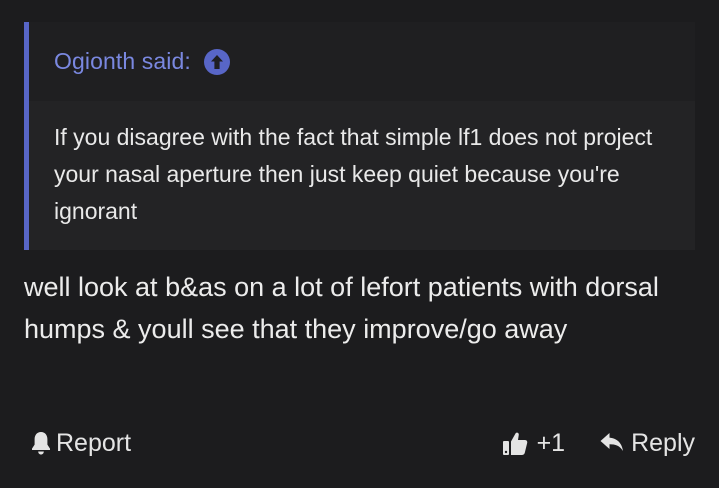 The image size is (719, 488). I want to click on post-footer: Report +1 Reply, so click(362, 443).